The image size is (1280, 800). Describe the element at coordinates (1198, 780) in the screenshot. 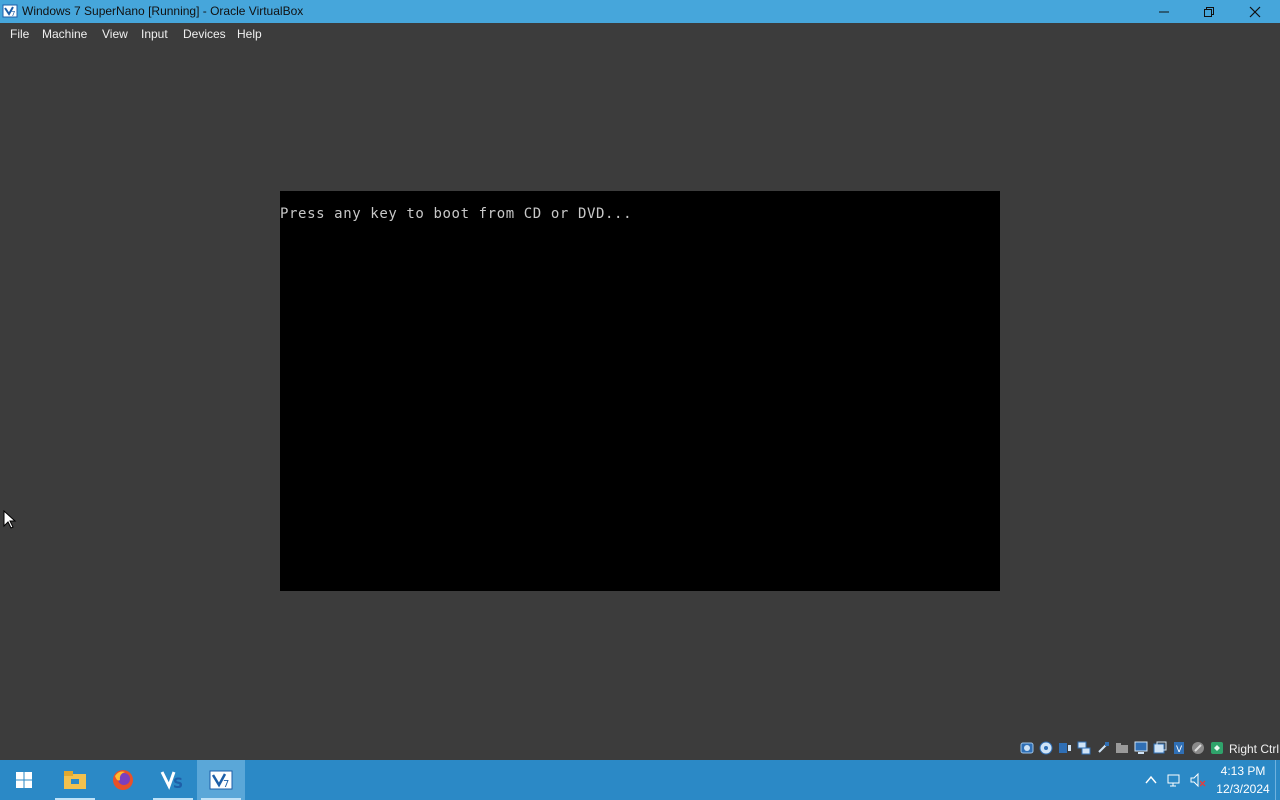

I see `volume-muted-icon` at that location.